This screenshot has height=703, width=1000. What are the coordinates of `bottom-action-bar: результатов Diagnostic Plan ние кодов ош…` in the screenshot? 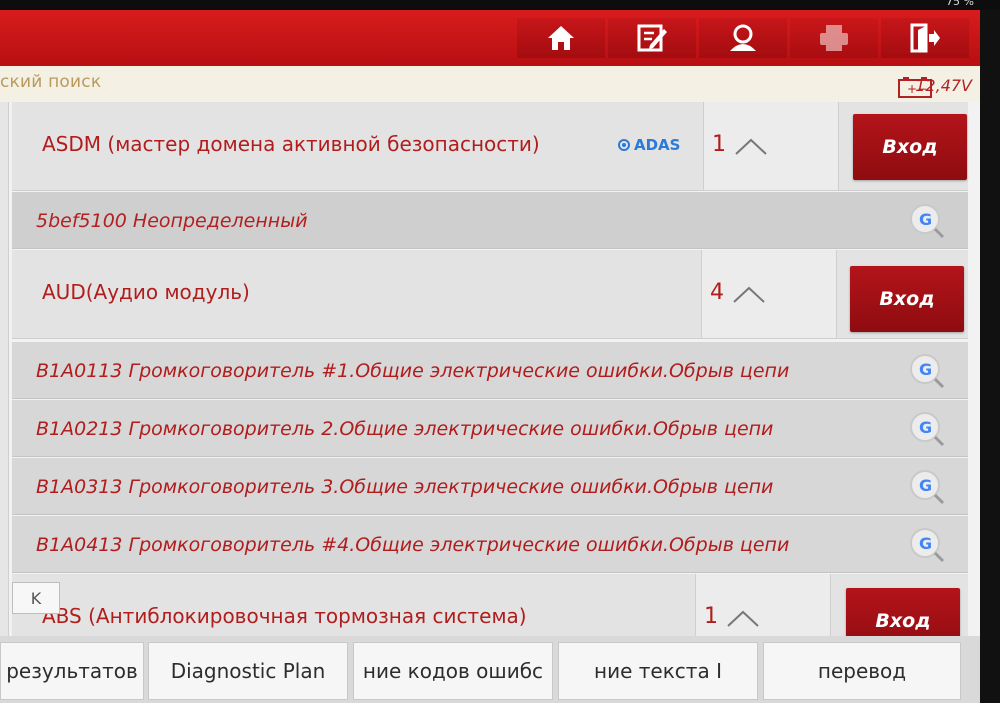 It's located at (490, 669).